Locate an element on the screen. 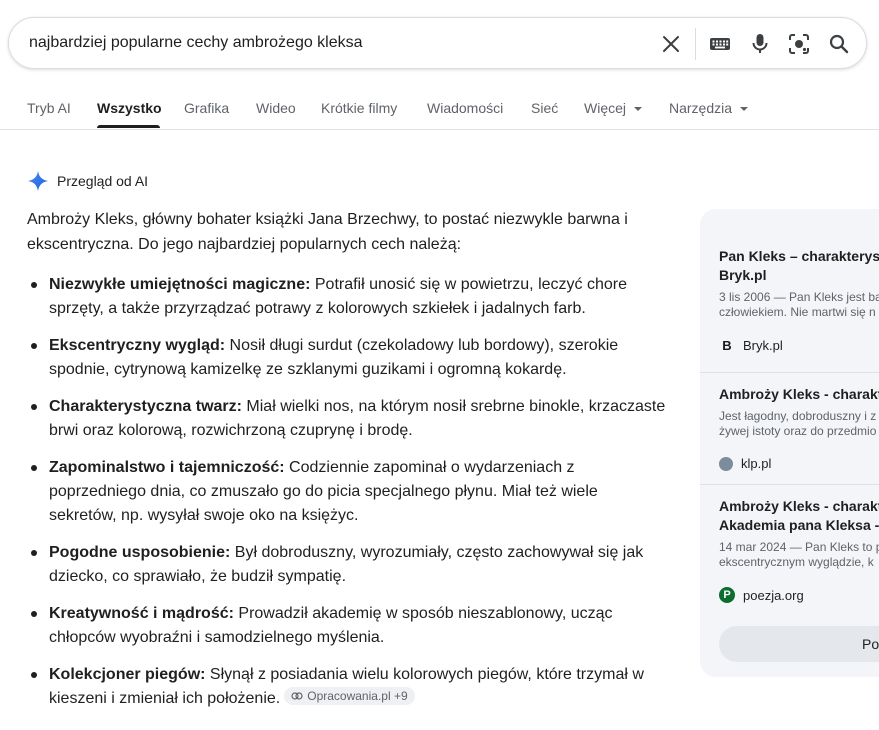 The image size is (879, 730). tab-tryb-ai: Tryb AI is located at coordinates (49, 108).